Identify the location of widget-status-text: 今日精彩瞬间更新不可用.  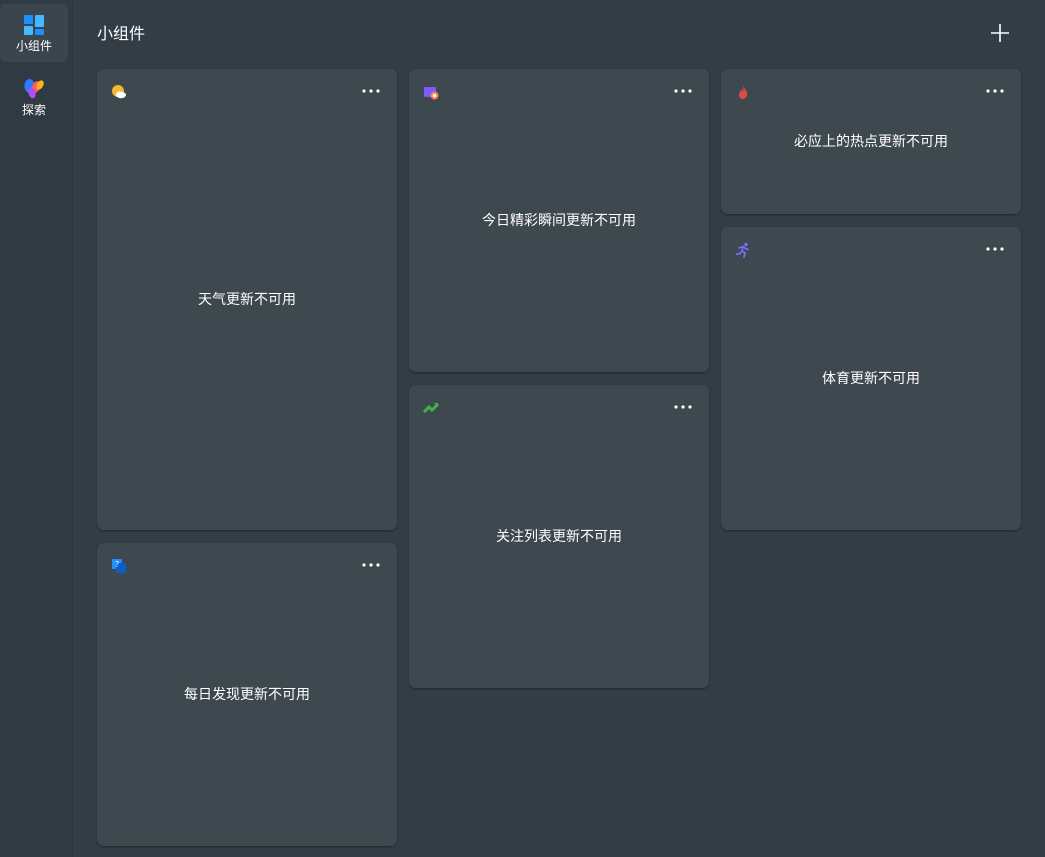
(559, 220).